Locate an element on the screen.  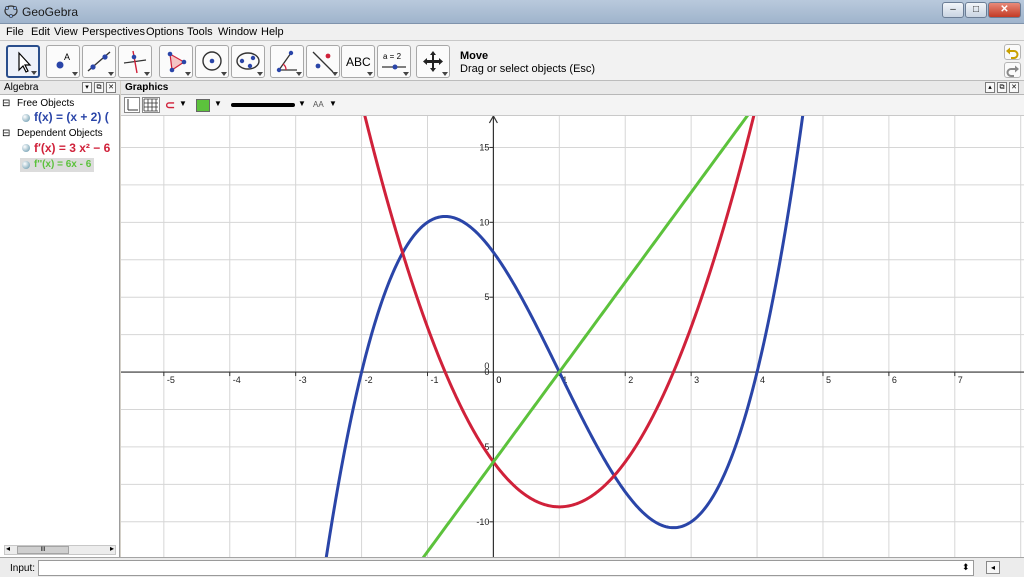
move-graphics-tool-button is located at coordinates (433, 61).